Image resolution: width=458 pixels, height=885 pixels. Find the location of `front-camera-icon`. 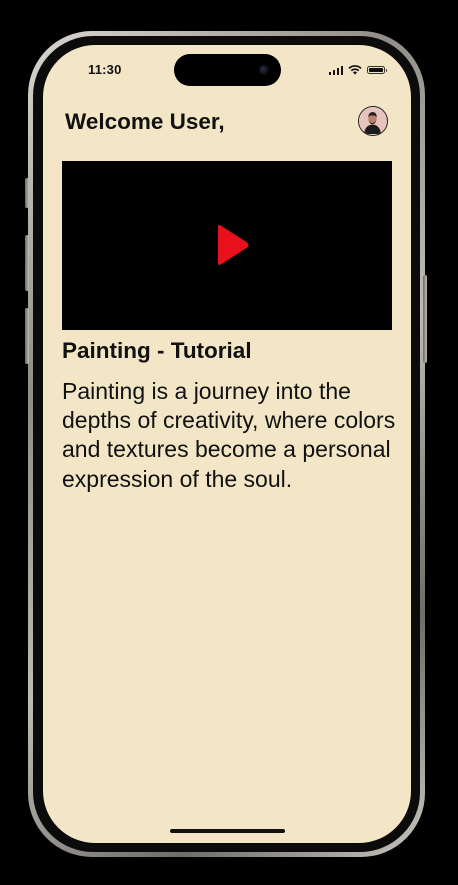

front-camera-icon is located at coordinates (264, 70).